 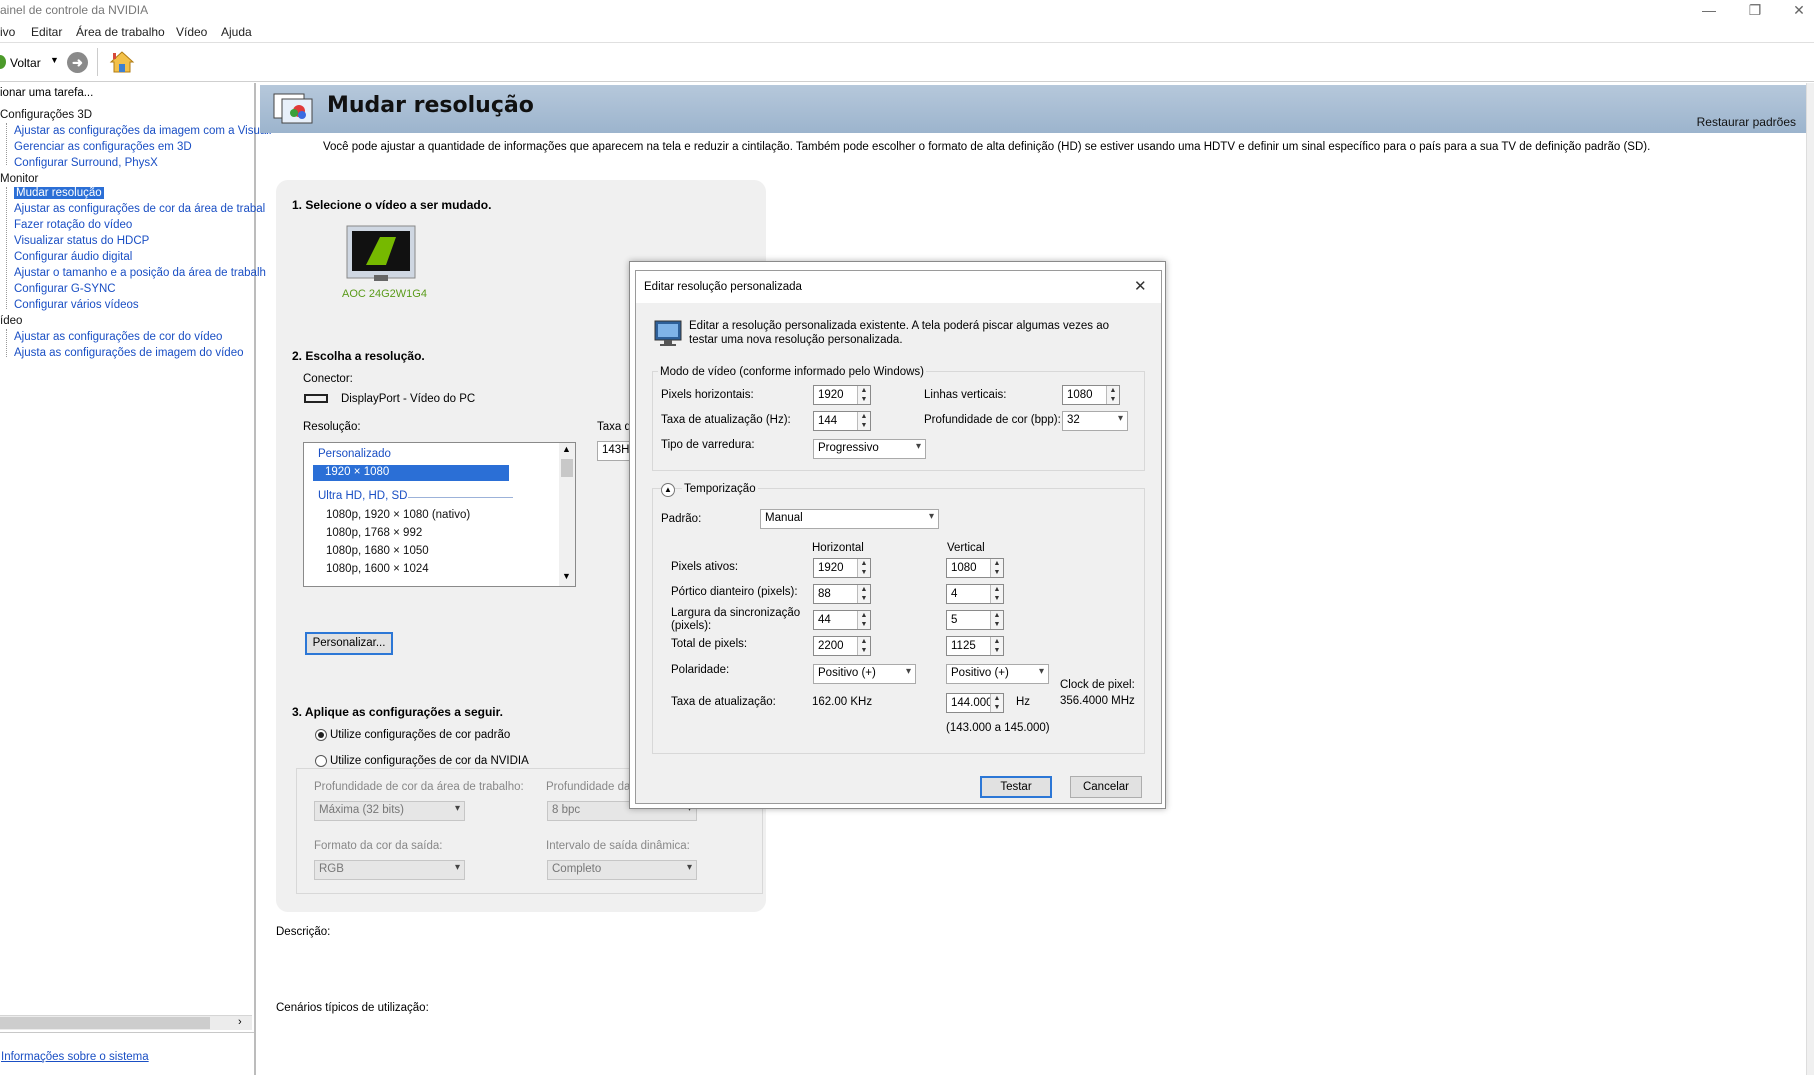 I want to click on scroll-up-icon: ▲, so click(x=566, y=449).